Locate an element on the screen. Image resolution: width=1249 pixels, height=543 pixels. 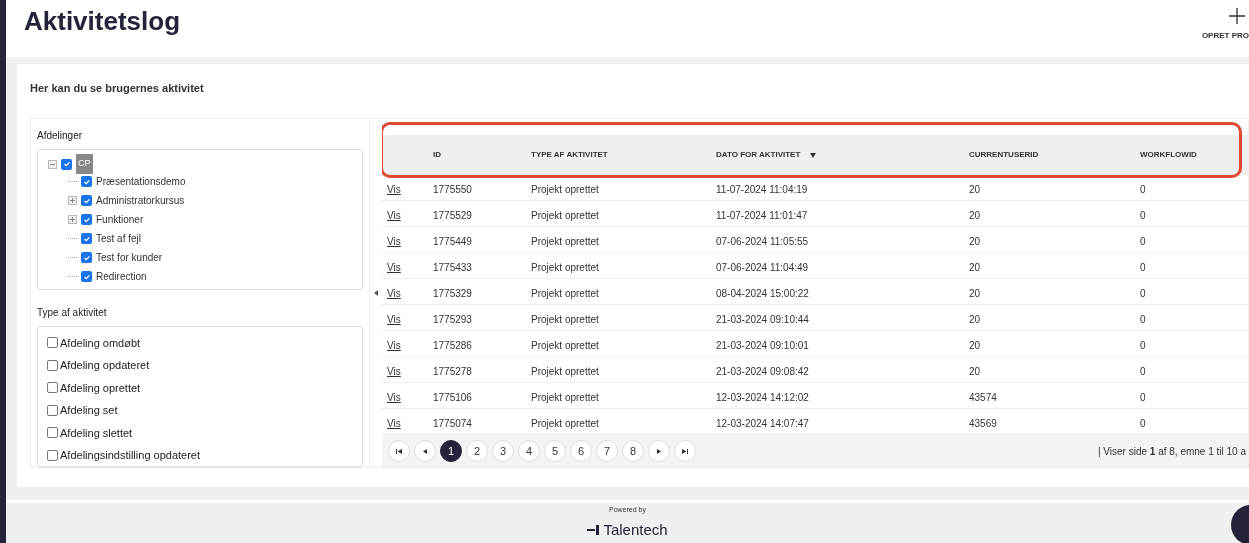
previous-page-icon is located at coordinates (425, 451).